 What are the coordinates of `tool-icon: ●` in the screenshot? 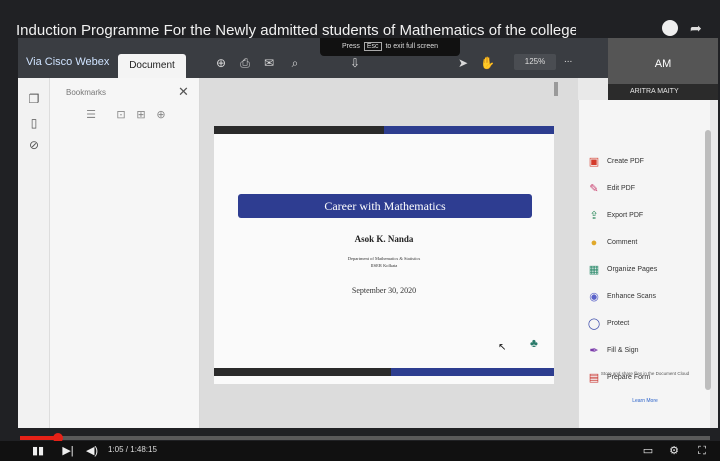 It's located at (594, 243).